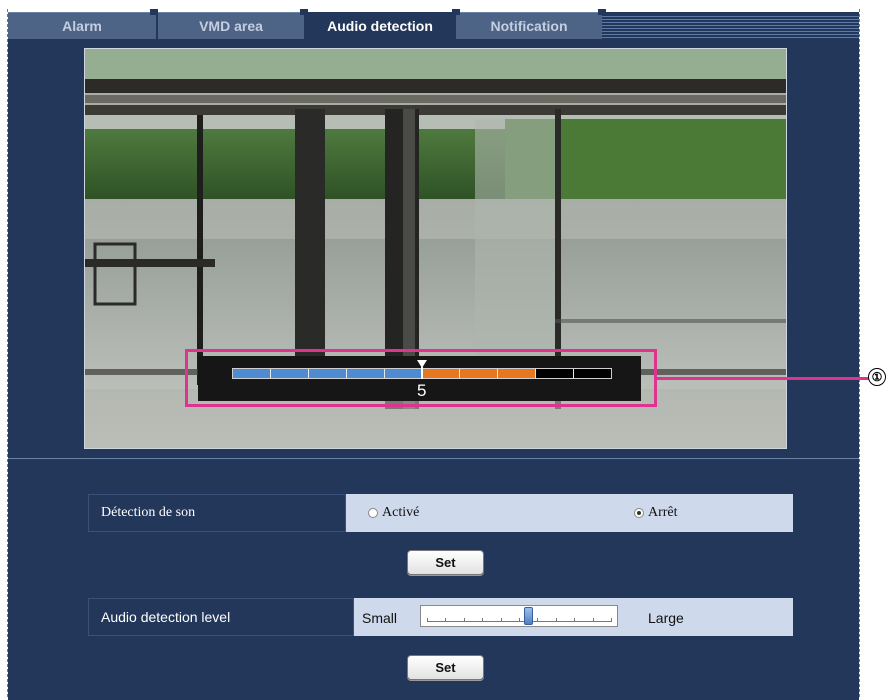 The width and height of the screenshot is (888, 700). What do you see at coordinates (529, 25) in the screenshot?
I see `tab-notification: Notification` at bounding box center [529, 25].